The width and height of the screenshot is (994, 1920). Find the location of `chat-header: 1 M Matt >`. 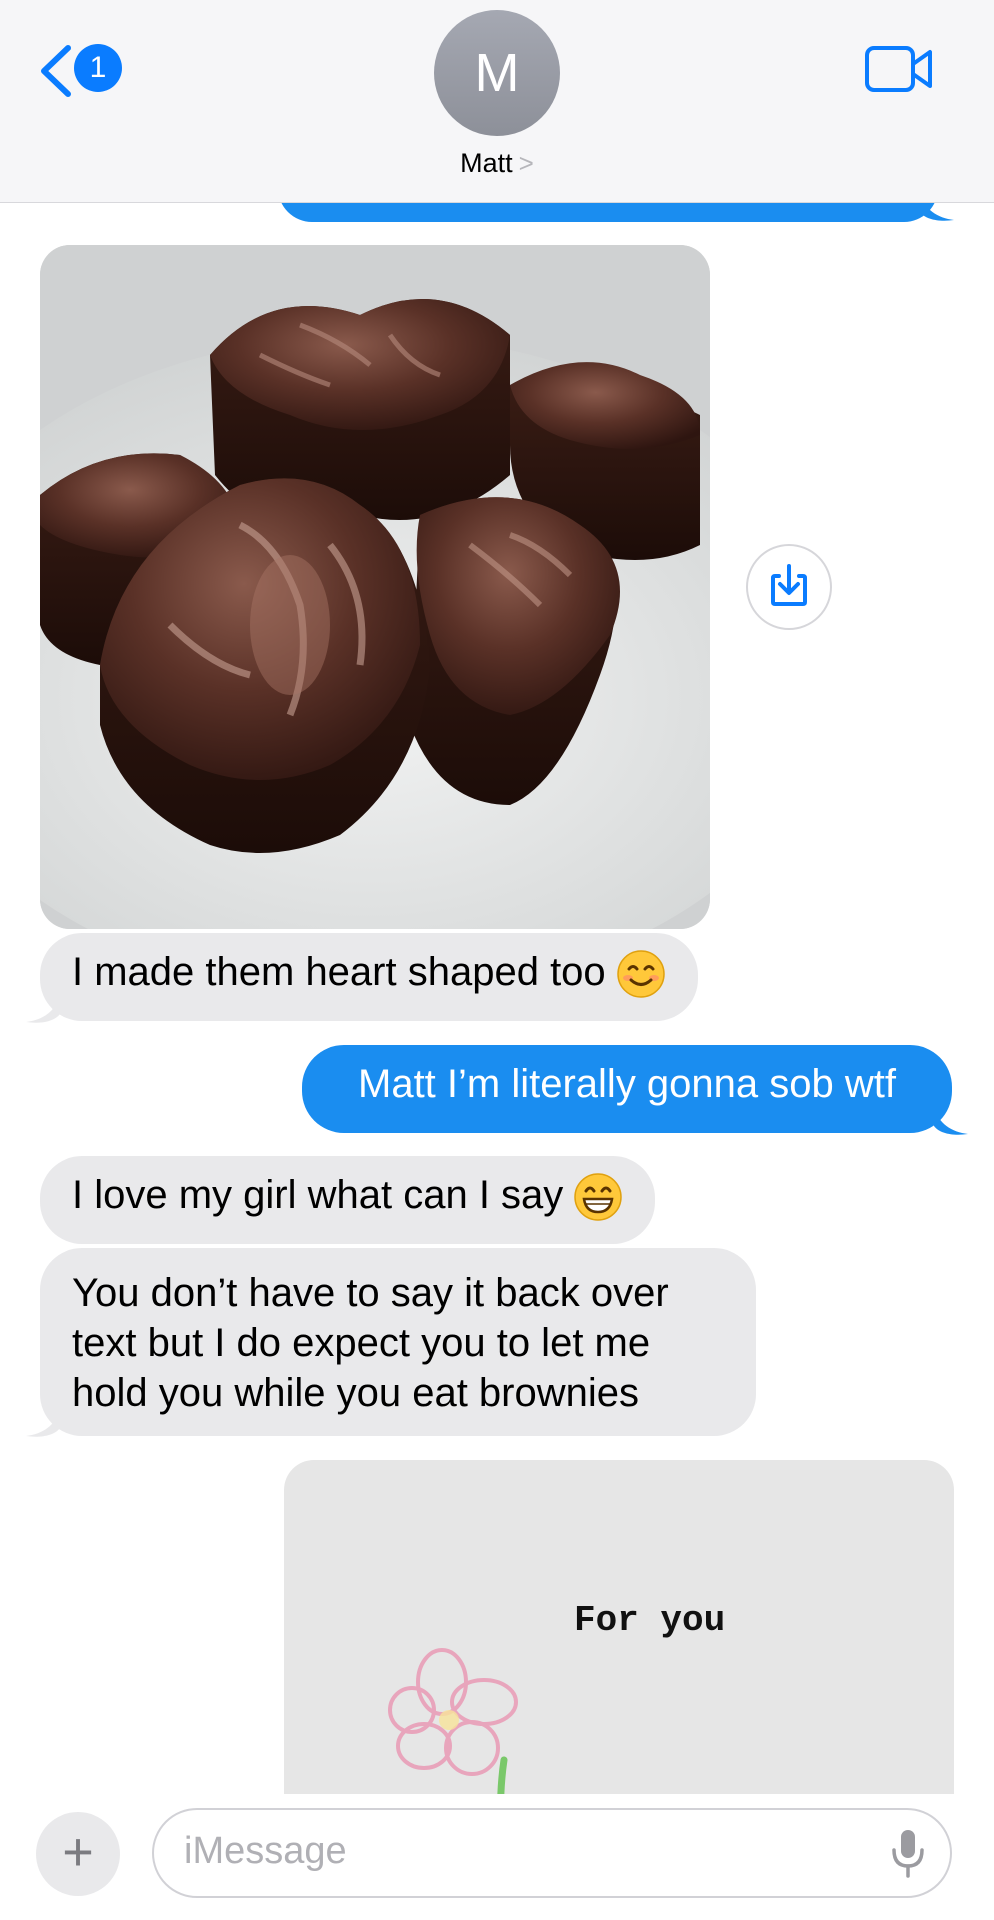

chat-header: 1 M Matt > is located at coordinates (497, 101).